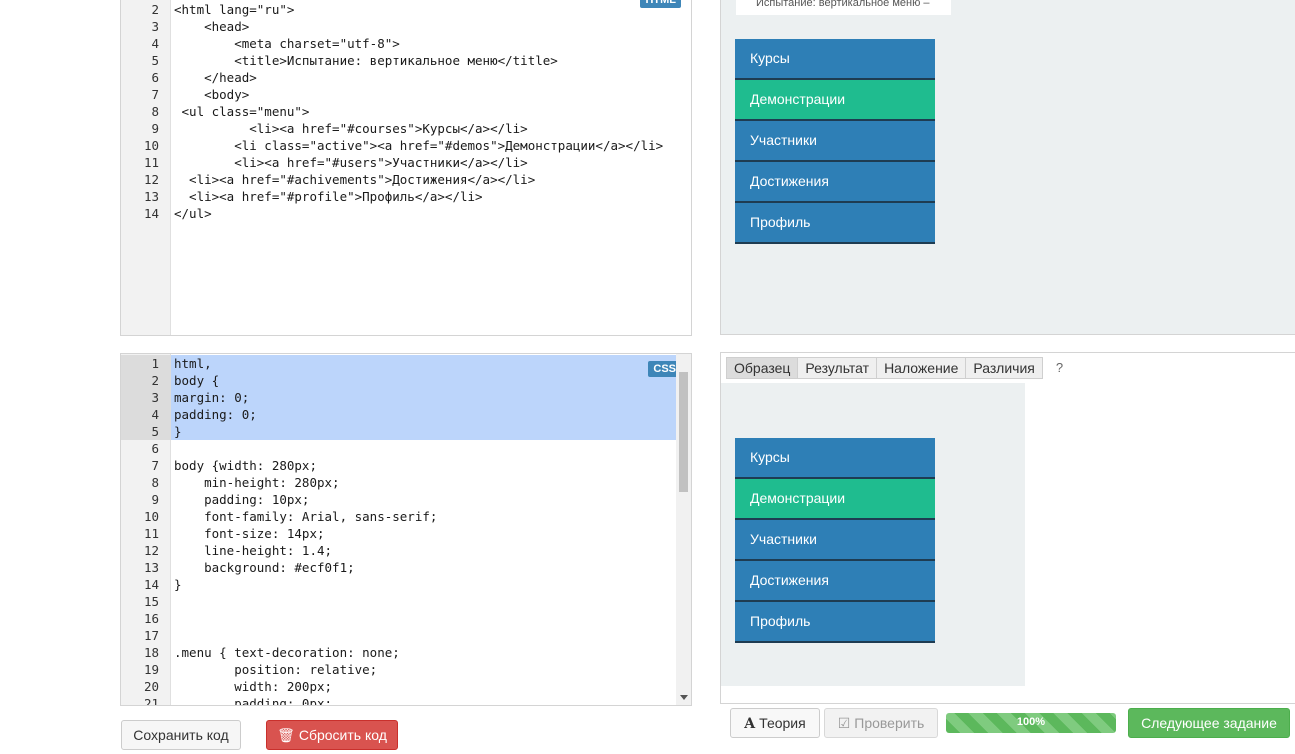  I want to click on line-code: line-height: 1.4;, so click(253, 550).